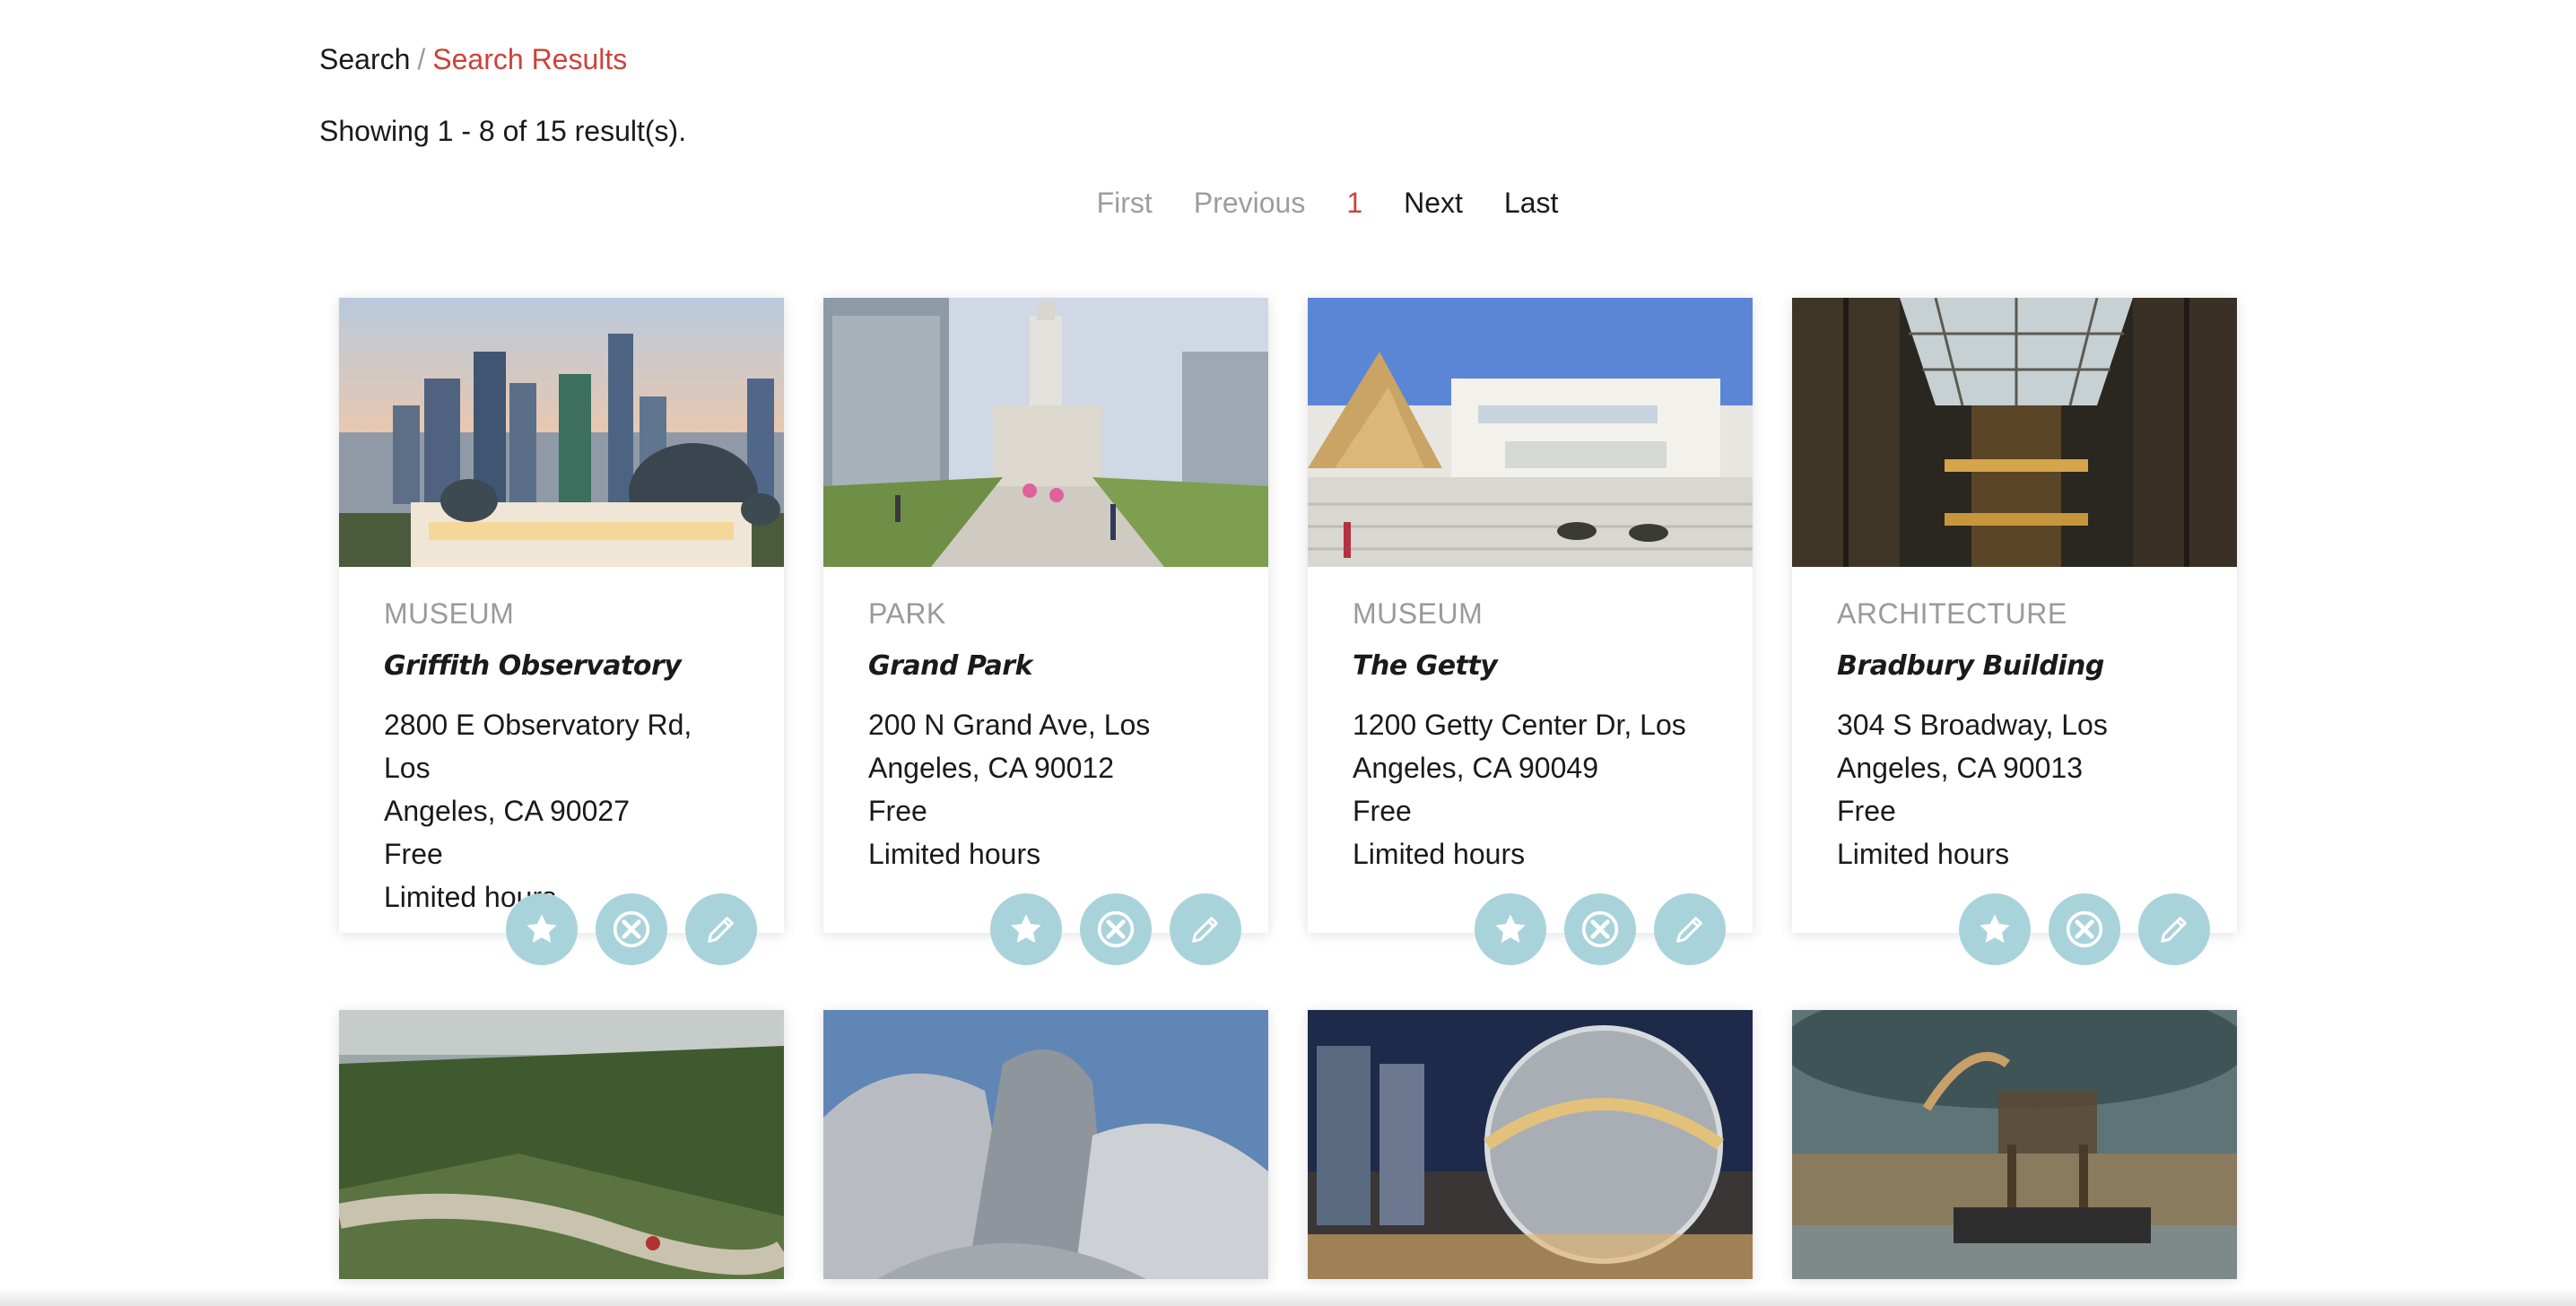 The width and height of the screenshot is (2576, 1306). I want to click on card-image-concert-hall, so click(1045, 1145).